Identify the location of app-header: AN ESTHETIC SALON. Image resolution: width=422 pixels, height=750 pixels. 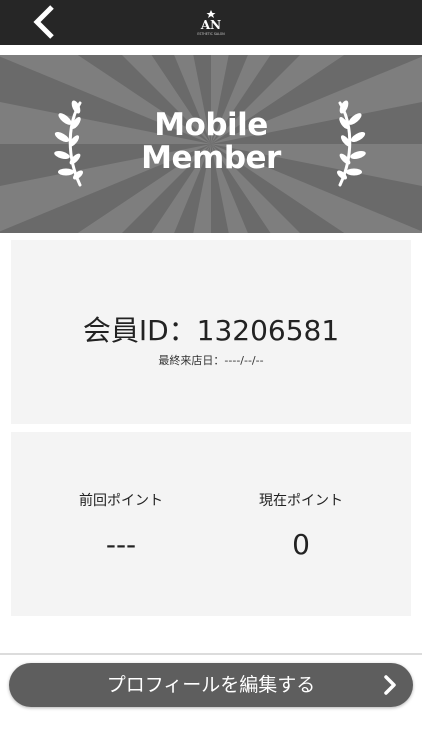
(211, 22).